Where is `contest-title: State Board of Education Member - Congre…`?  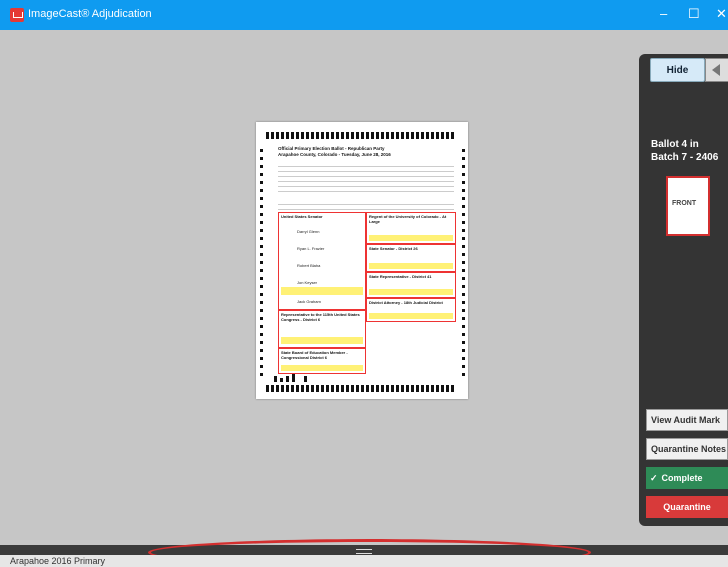 contest-title: State Board of Education Member - Congre… is located at coordinates (314, 355).